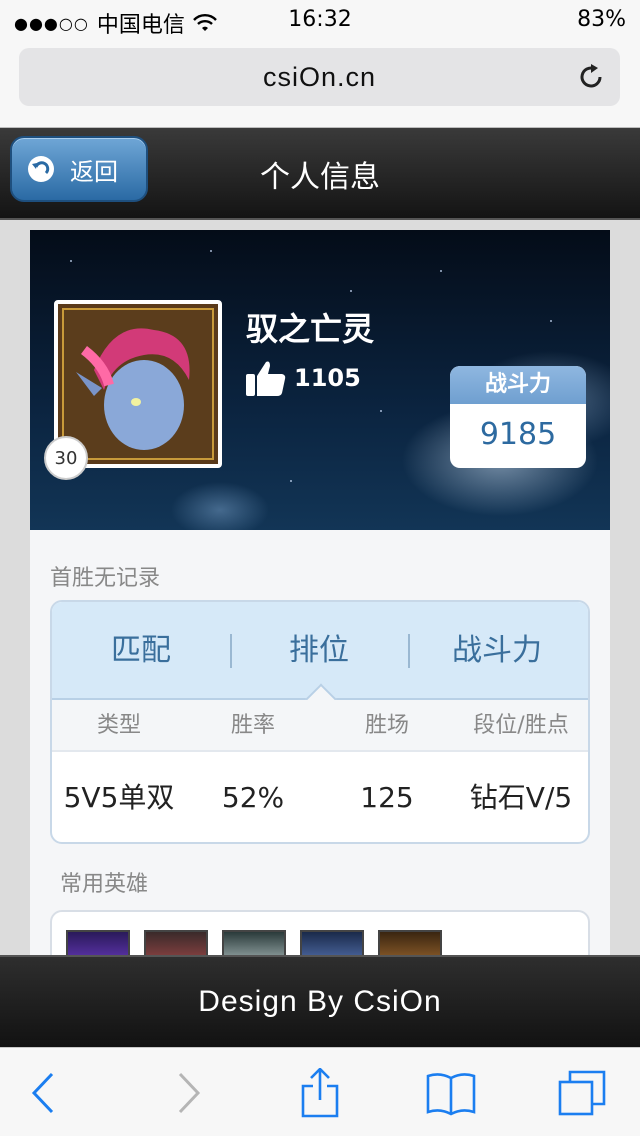 The width and height of the screenshot is (640, 1136). What do you see at coordinates (583, 1093) in the screenshot?
I see `tabs-icon` at bounding box center [583, 1093].